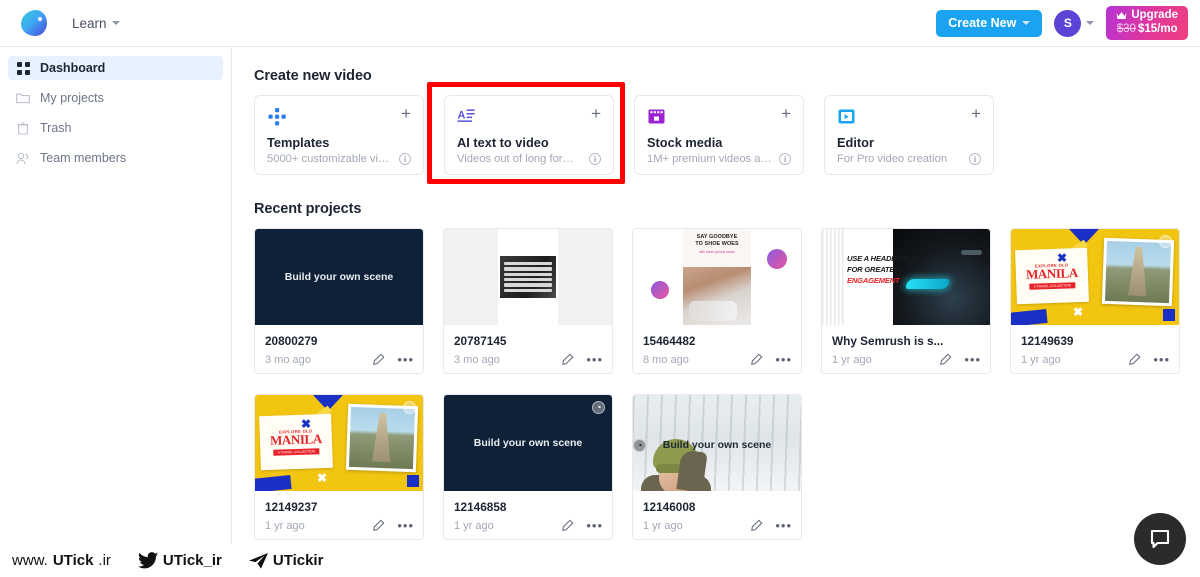 This screenshot has height=577, width=1200. I want to click on recent-projects-heading: Recent projects, so click(308, 209).